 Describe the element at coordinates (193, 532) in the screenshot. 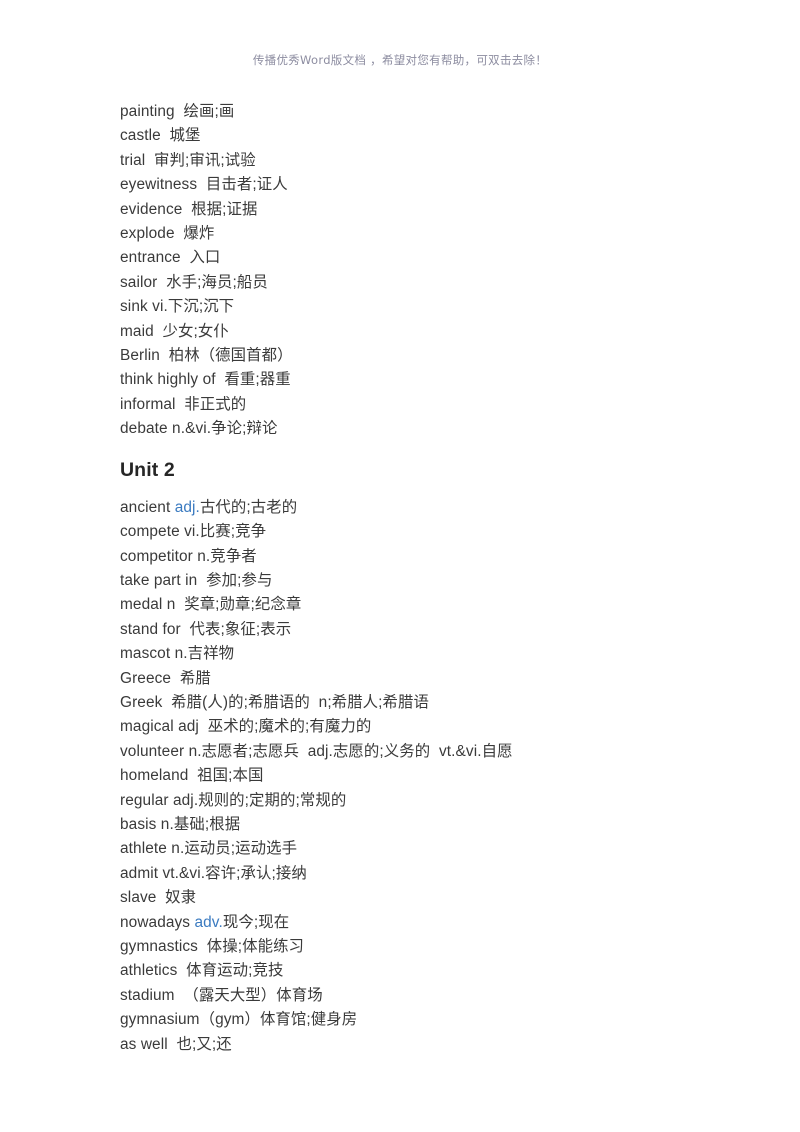

I see `word-entry: compete vi.比赛;竞争` at that location.